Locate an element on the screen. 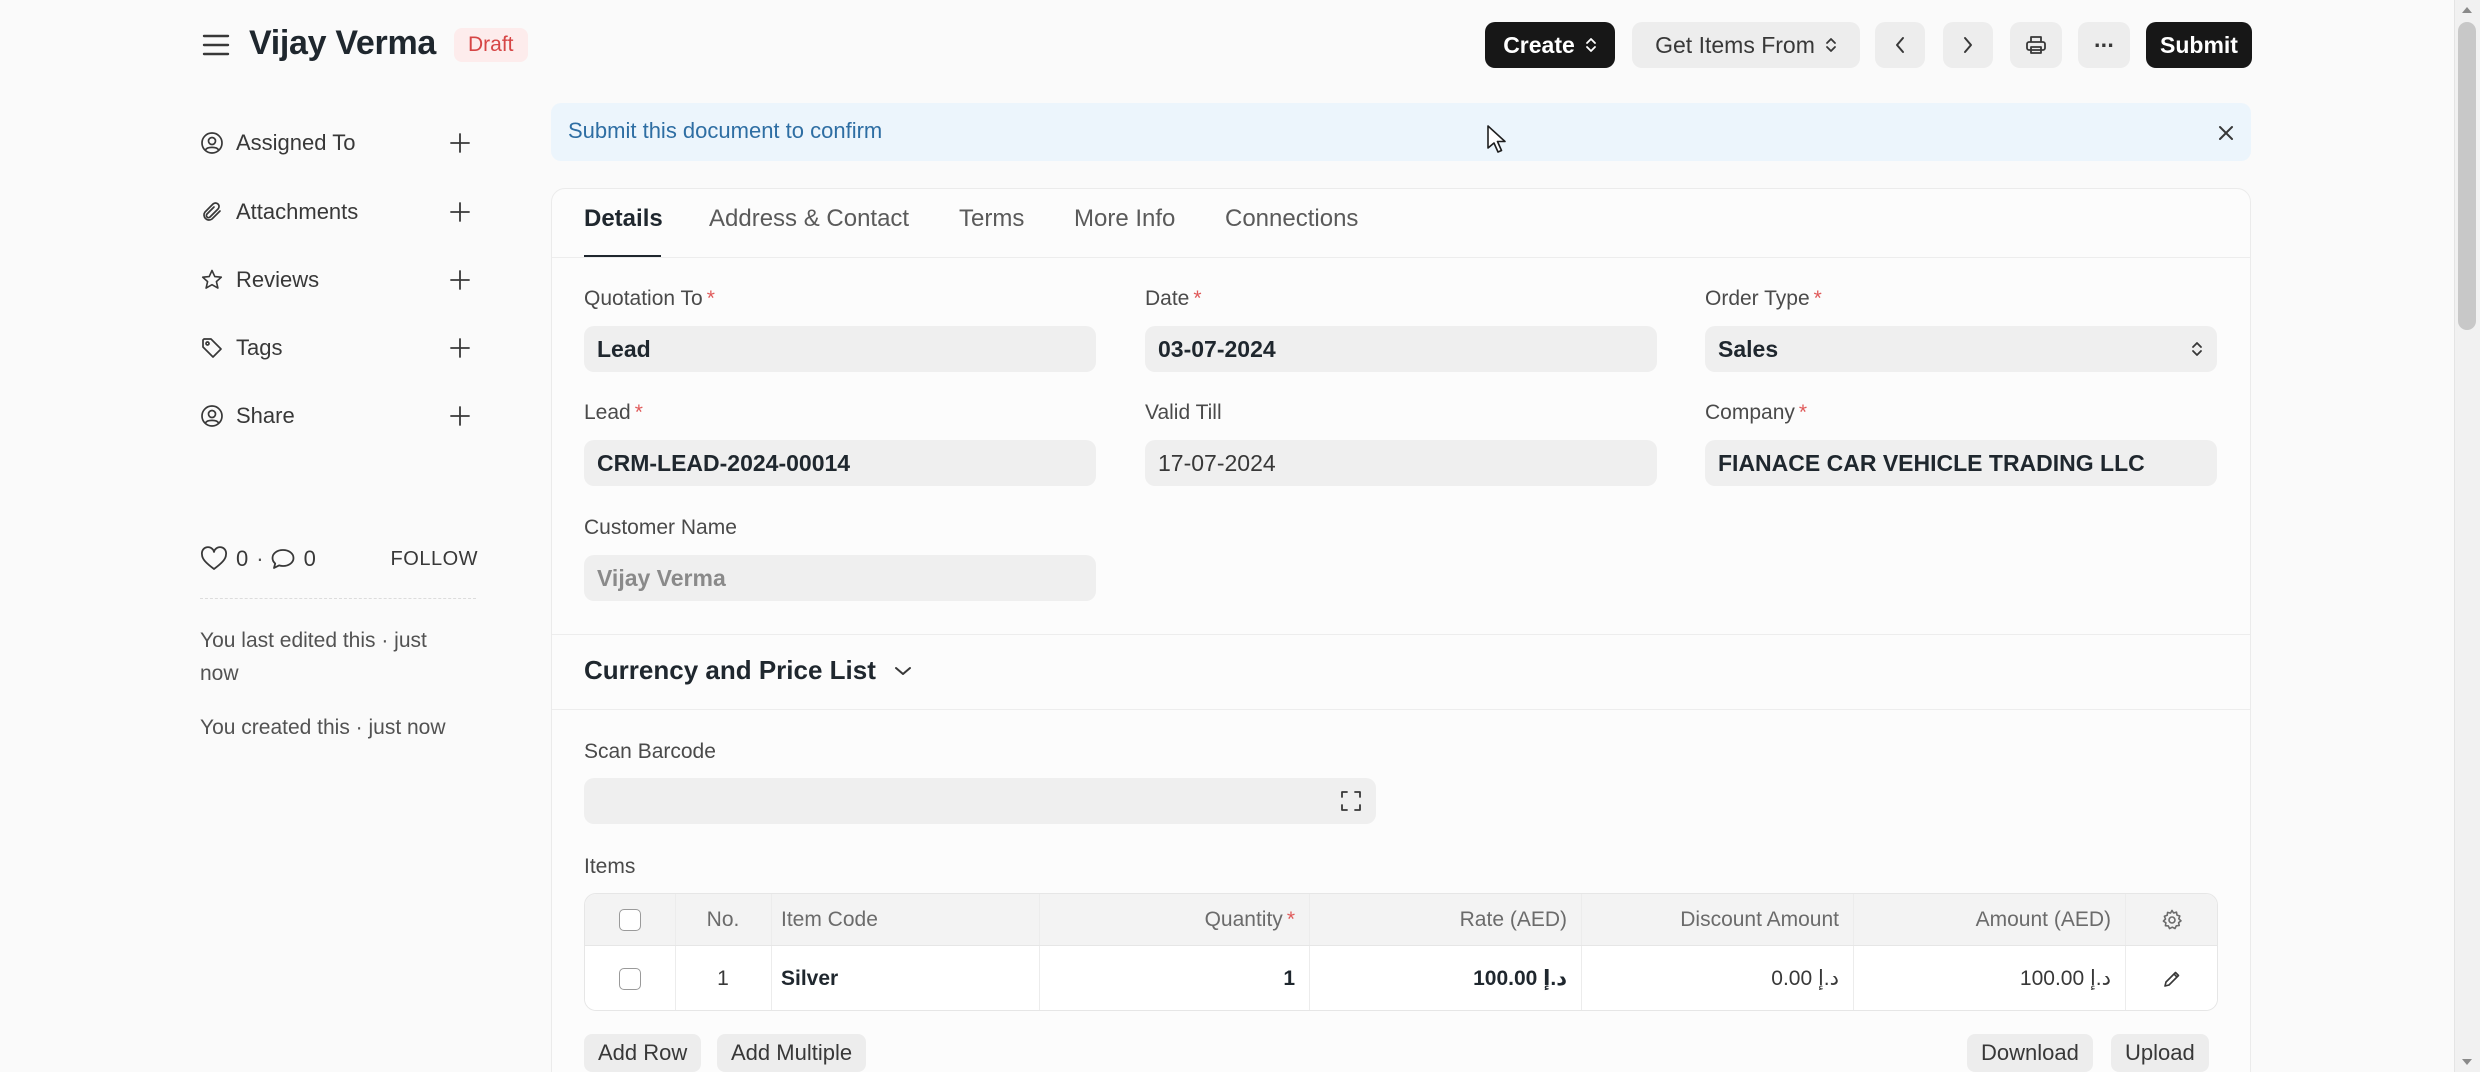 The image size is (2480, 1072). sidebar-item-label: Assigned To is located at coordinates (296, 142).